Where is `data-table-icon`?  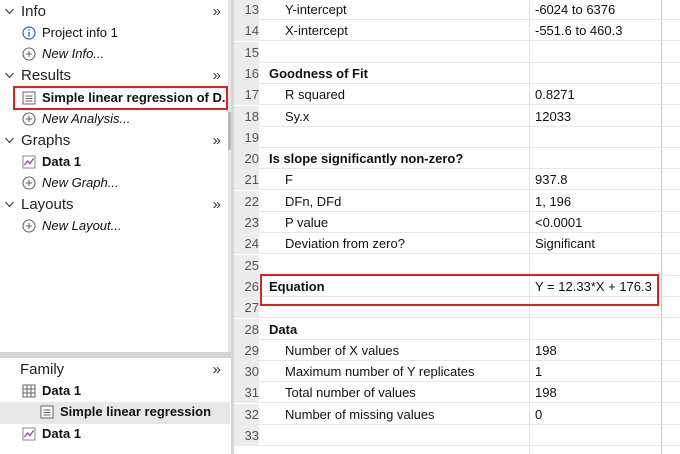
data-table-icon is located at coordinates (29, 391).